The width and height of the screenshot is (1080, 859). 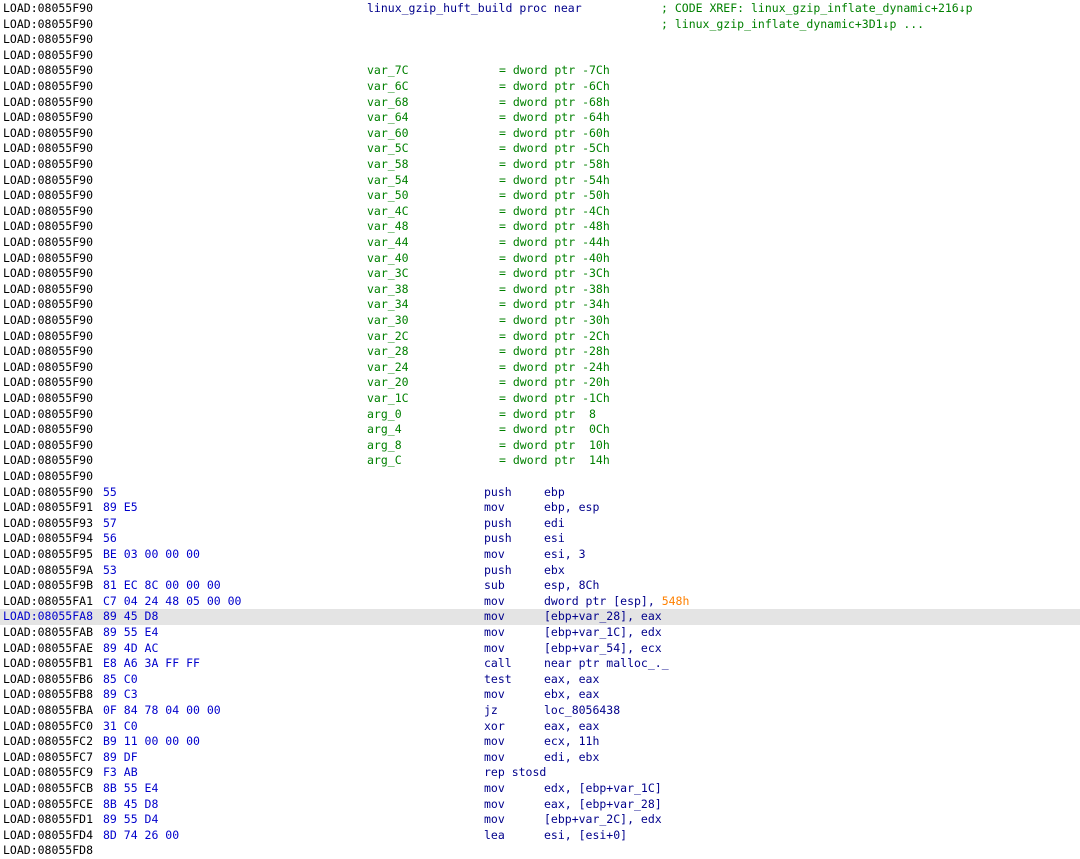 I want to click on stack-var-line: LOAD:08055F90 var_30 = dword ptr -30h, so click(x=540, y=321).